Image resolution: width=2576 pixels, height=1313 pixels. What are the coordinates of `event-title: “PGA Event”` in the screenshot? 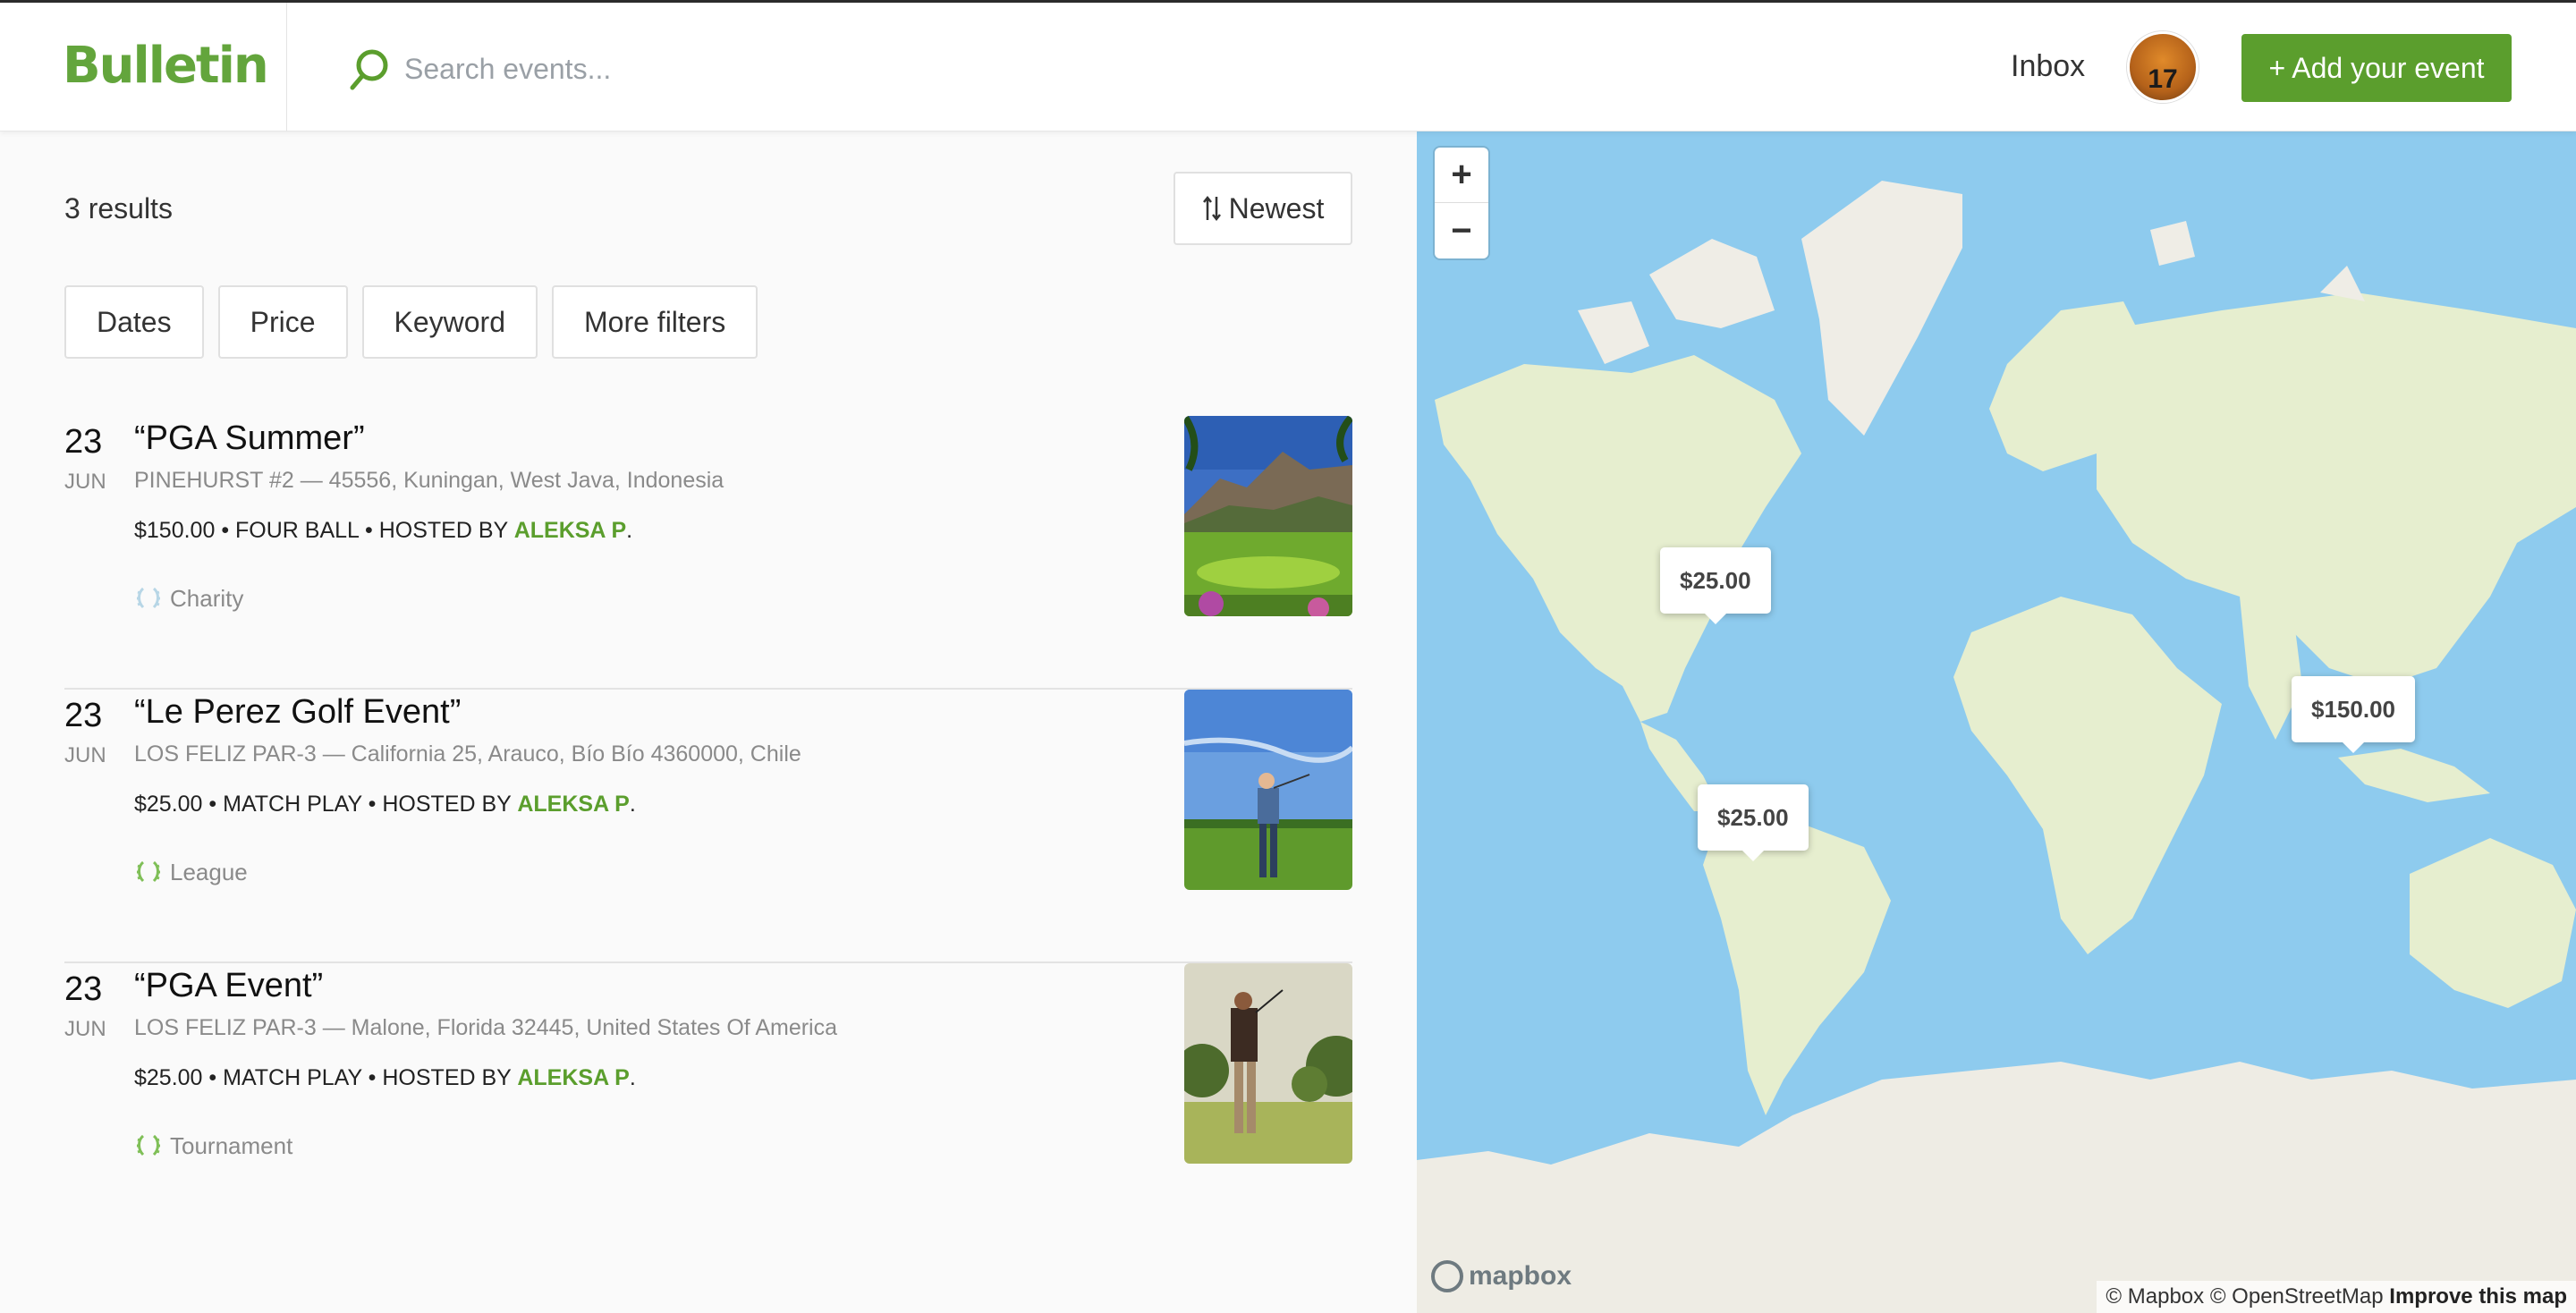 It's located at (228, 986).